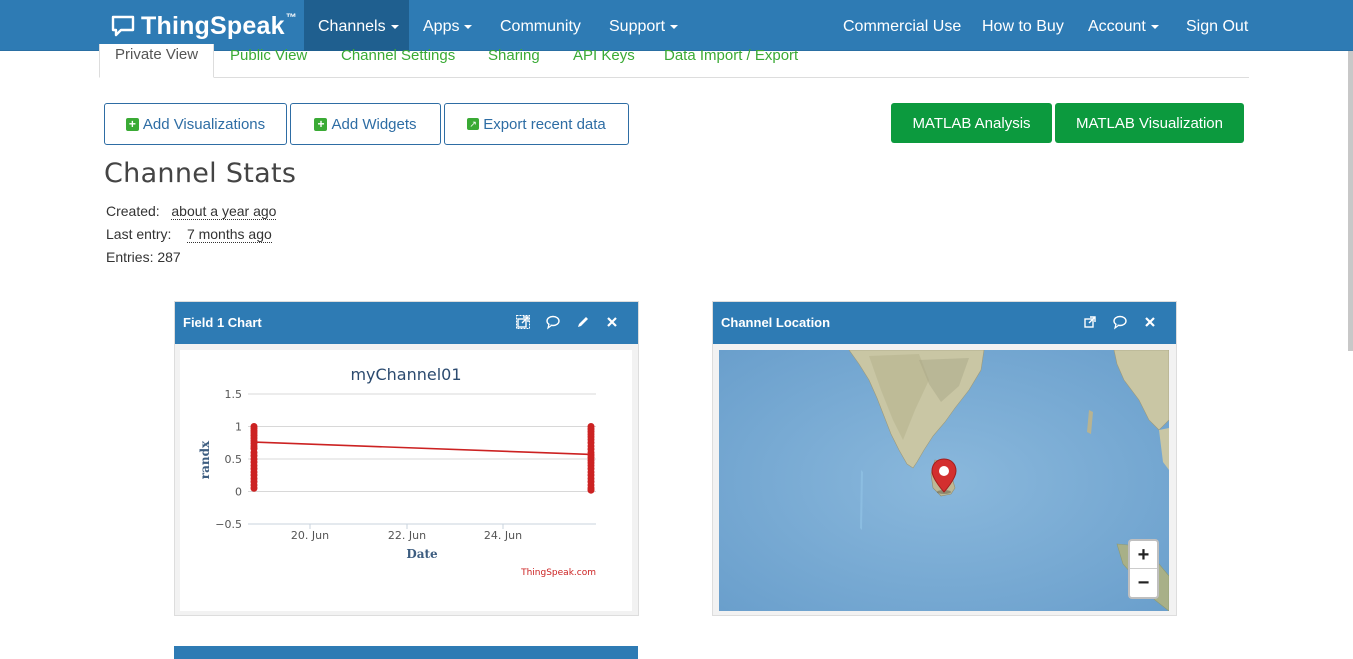  What do you see at coordinates (604, 61) in the screenshot?
I see `tab-api-keys: API Keys` at bounding box center [604, 61].